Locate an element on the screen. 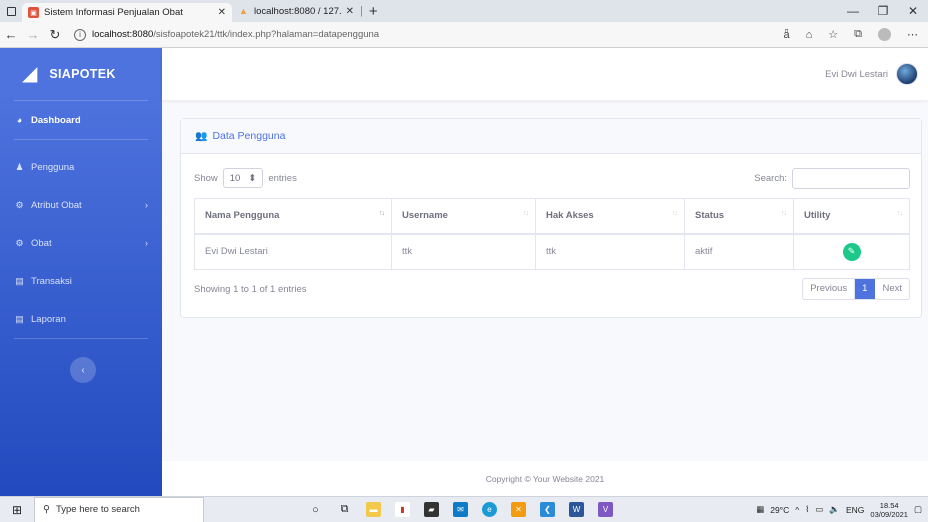 The width and height of the screenshot is (928, 522). table-info: Showing 1 to 1 of 1 entries is located at coordinates (250, 289).